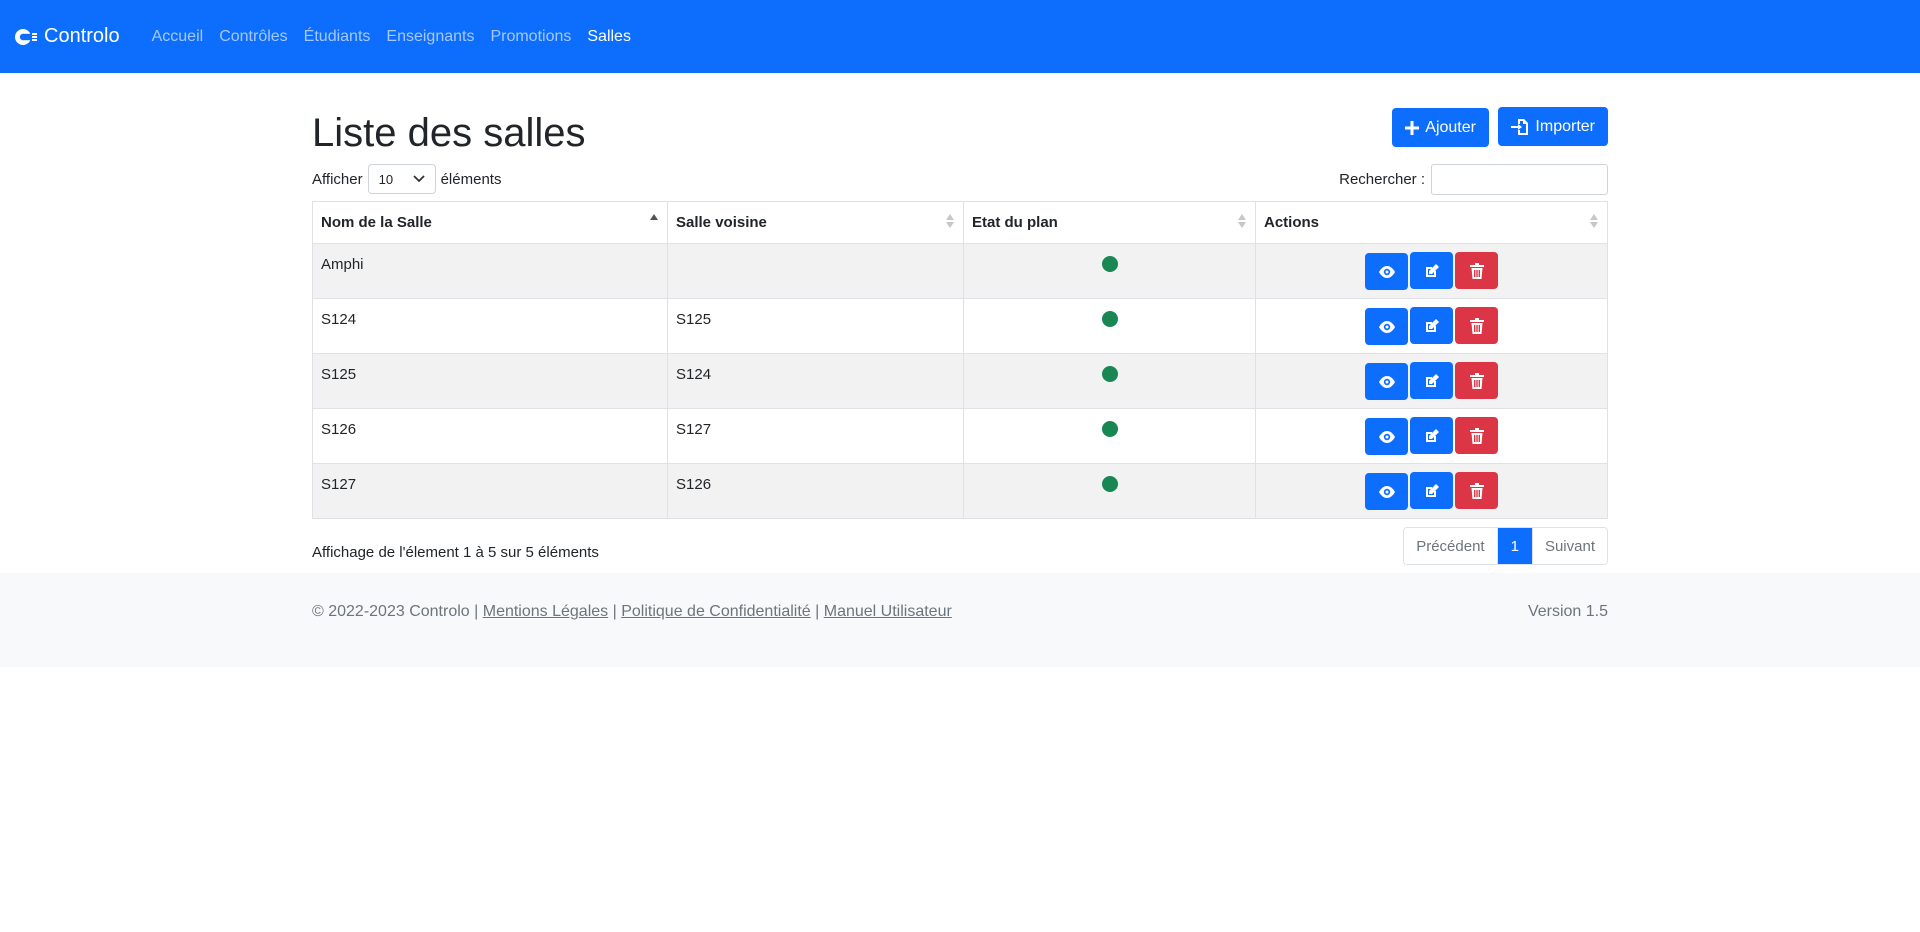  I want to click on pagination-page-1: 1, so click(1514, 546).